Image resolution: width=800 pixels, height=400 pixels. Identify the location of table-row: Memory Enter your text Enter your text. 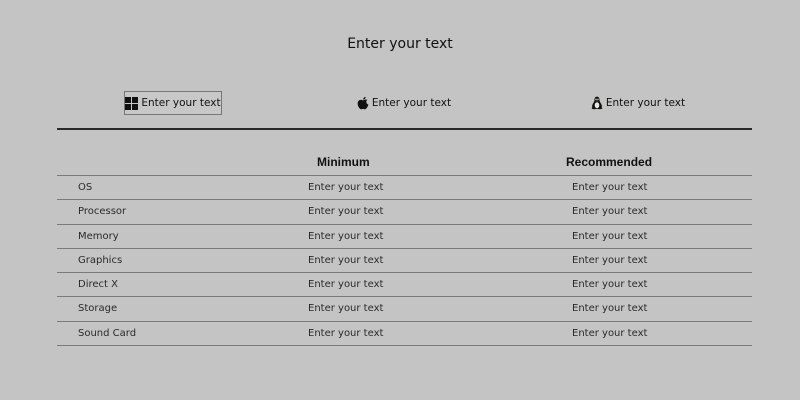
(404, 237).